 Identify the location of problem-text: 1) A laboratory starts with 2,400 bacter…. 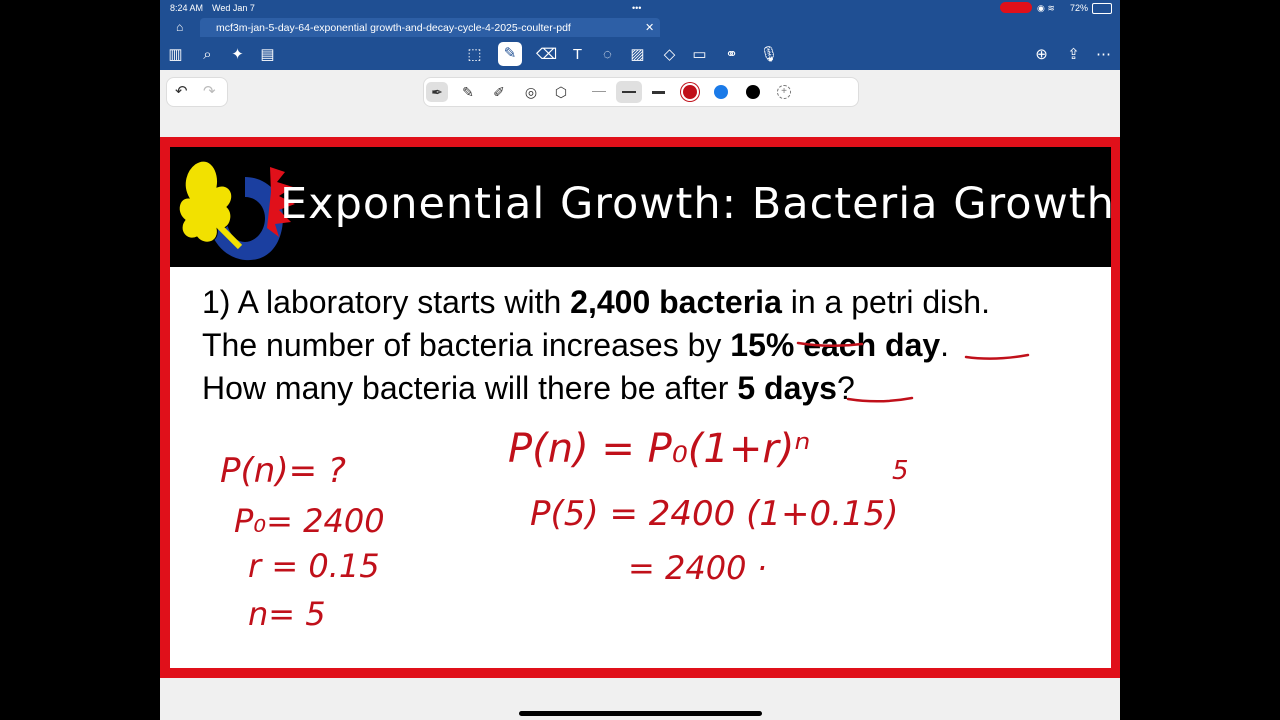
(652, 345).